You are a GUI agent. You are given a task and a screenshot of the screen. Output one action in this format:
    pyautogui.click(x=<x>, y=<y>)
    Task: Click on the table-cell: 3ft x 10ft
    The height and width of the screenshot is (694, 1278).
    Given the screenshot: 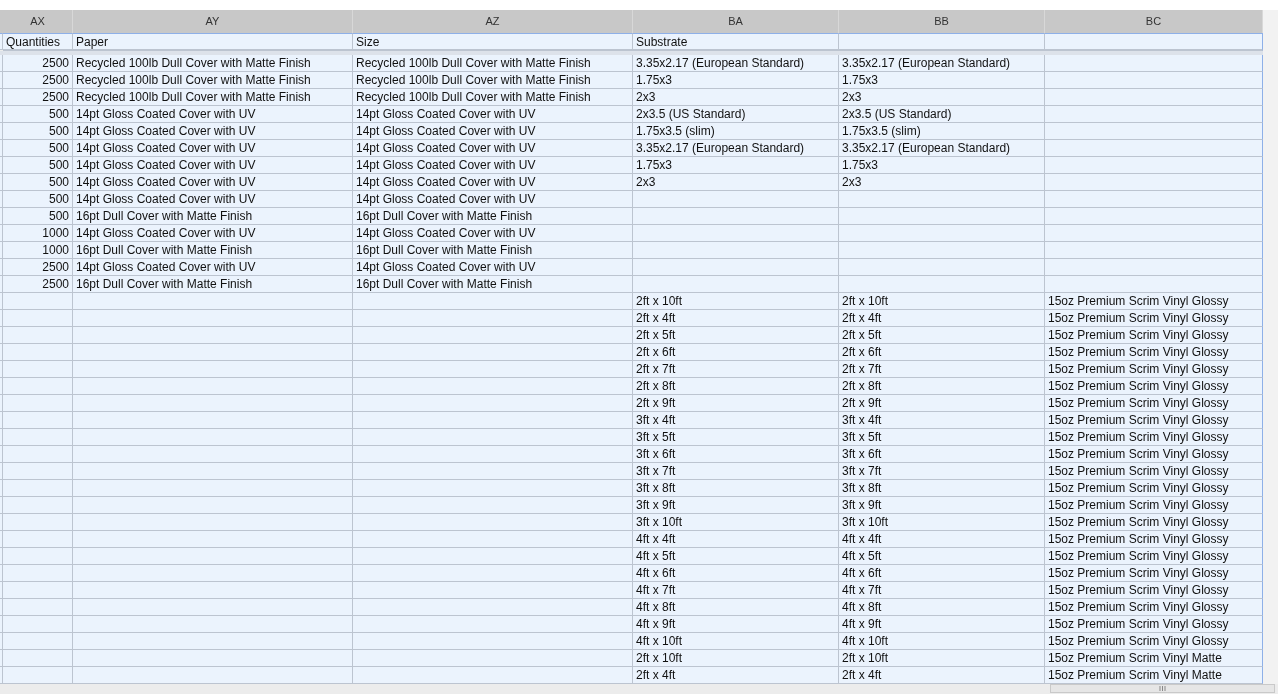 What is the action you would take?
    pyautogui.click(x=942, y=522)
    